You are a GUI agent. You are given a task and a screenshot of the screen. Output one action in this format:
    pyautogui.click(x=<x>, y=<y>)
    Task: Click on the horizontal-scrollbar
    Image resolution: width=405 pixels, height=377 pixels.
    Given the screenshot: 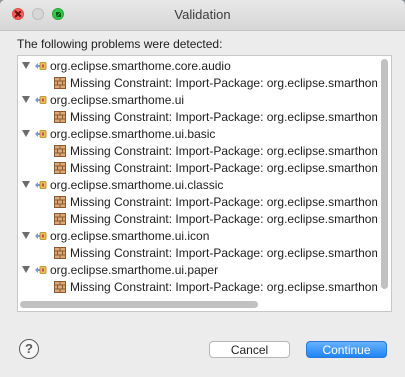 What is the action you would take?
    pyautogui.click(x=199, y=305)
    